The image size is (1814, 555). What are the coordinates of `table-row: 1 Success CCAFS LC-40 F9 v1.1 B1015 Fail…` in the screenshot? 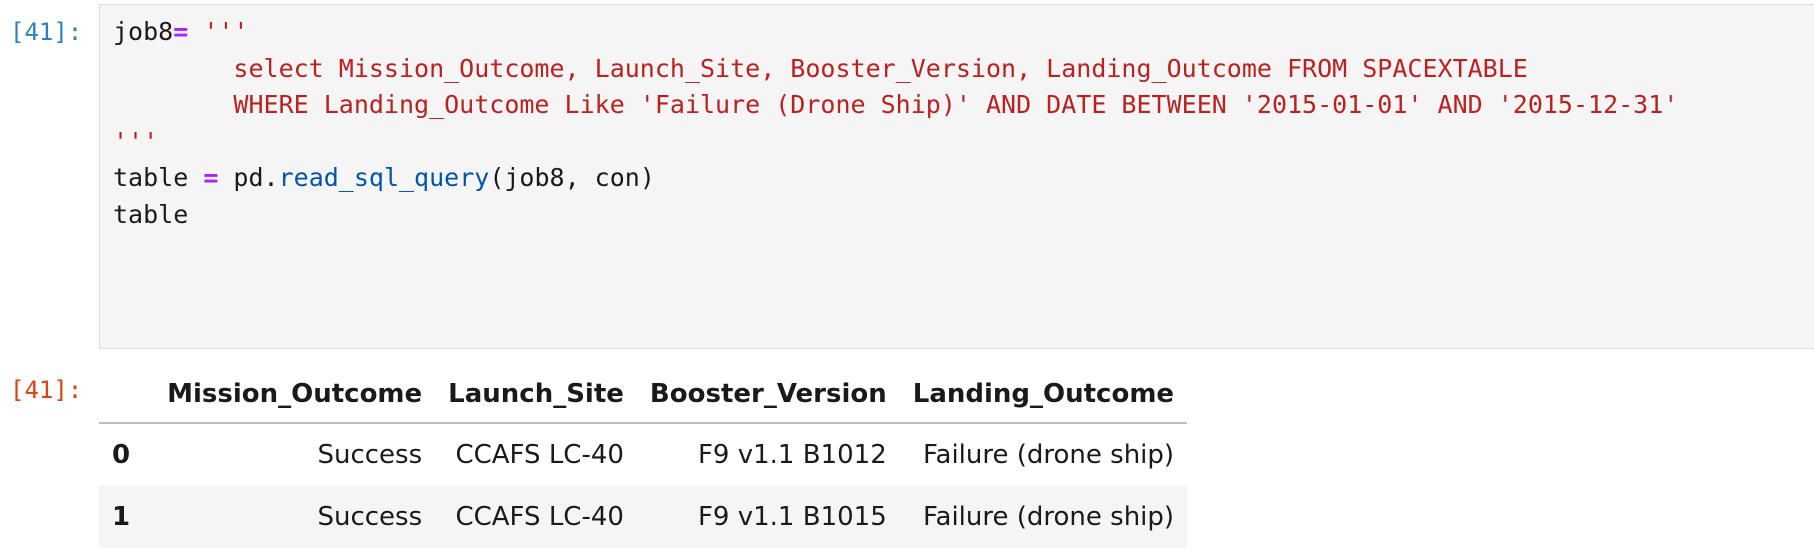 It's located at (643, 517).